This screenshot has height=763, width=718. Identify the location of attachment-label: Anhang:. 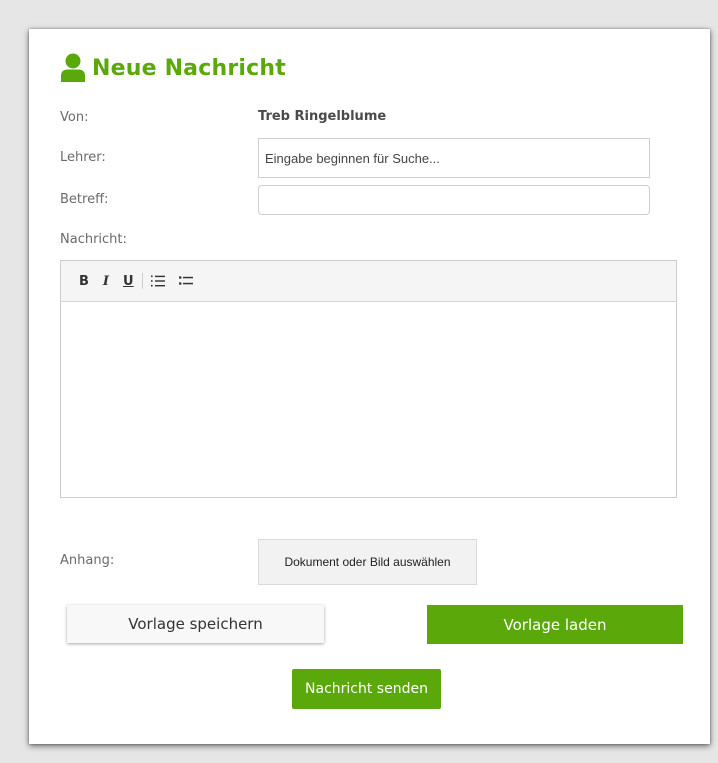
(87, 560).